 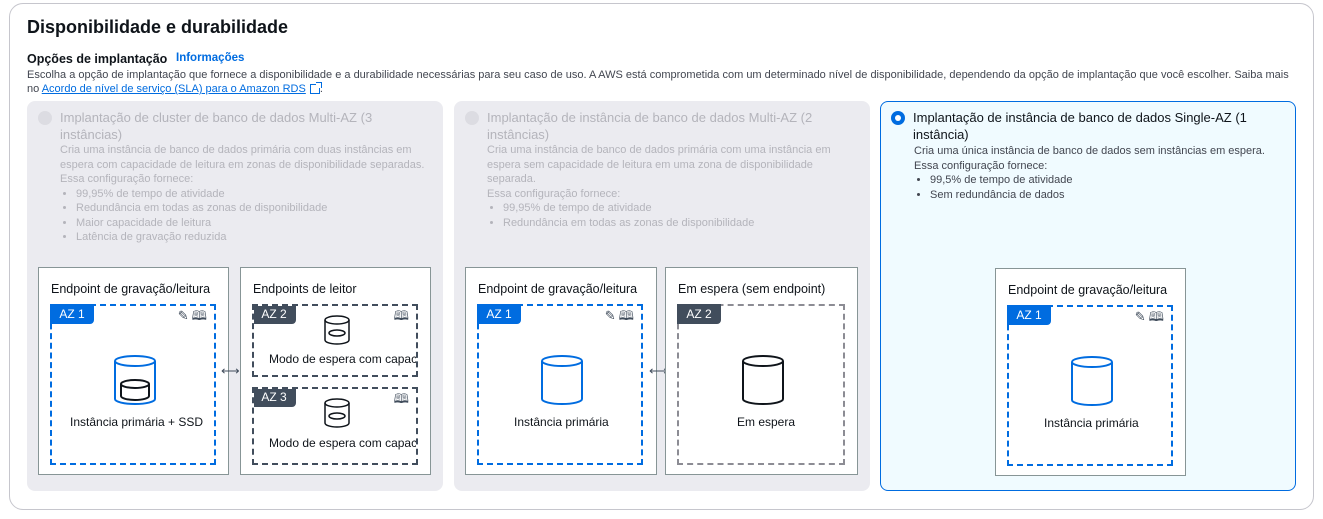 I want to click on db-label: Em espera, so click(x=766, y=422).